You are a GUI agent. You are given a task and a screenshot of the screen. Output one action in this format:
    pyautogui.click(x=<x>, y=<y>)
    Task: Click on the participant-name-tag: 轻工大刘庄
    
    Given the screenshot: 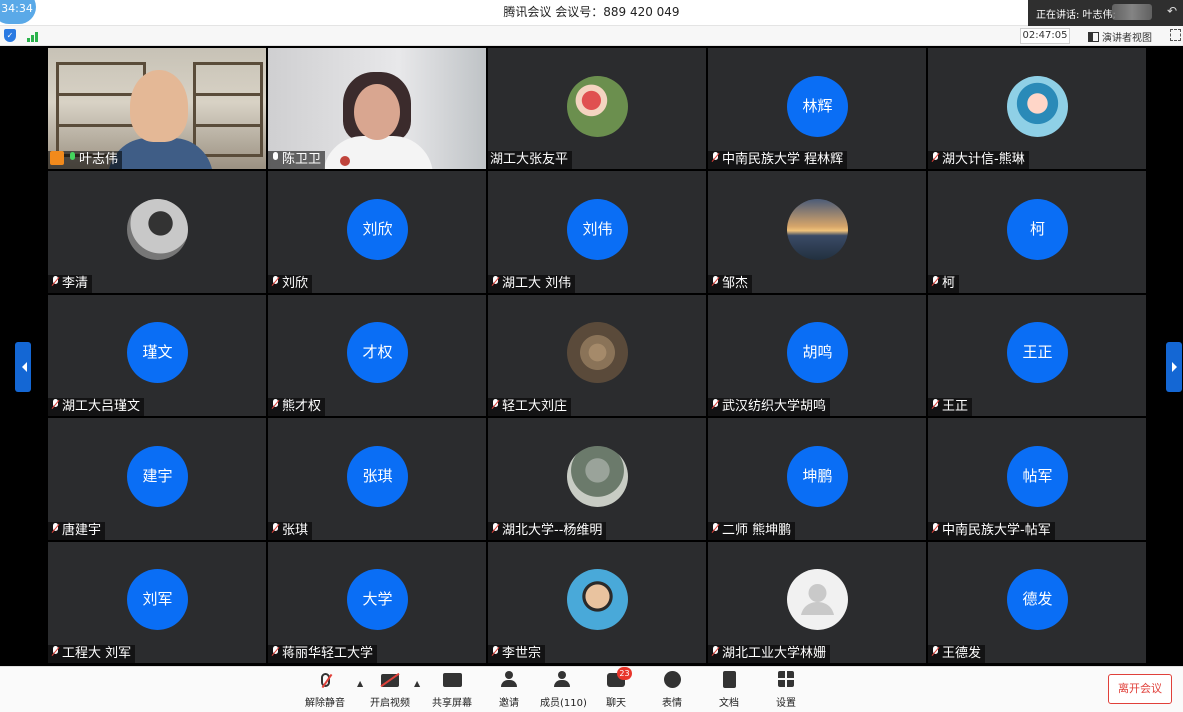 What is the action you would take?
    pyautogui.click(x=530, y=407)
    